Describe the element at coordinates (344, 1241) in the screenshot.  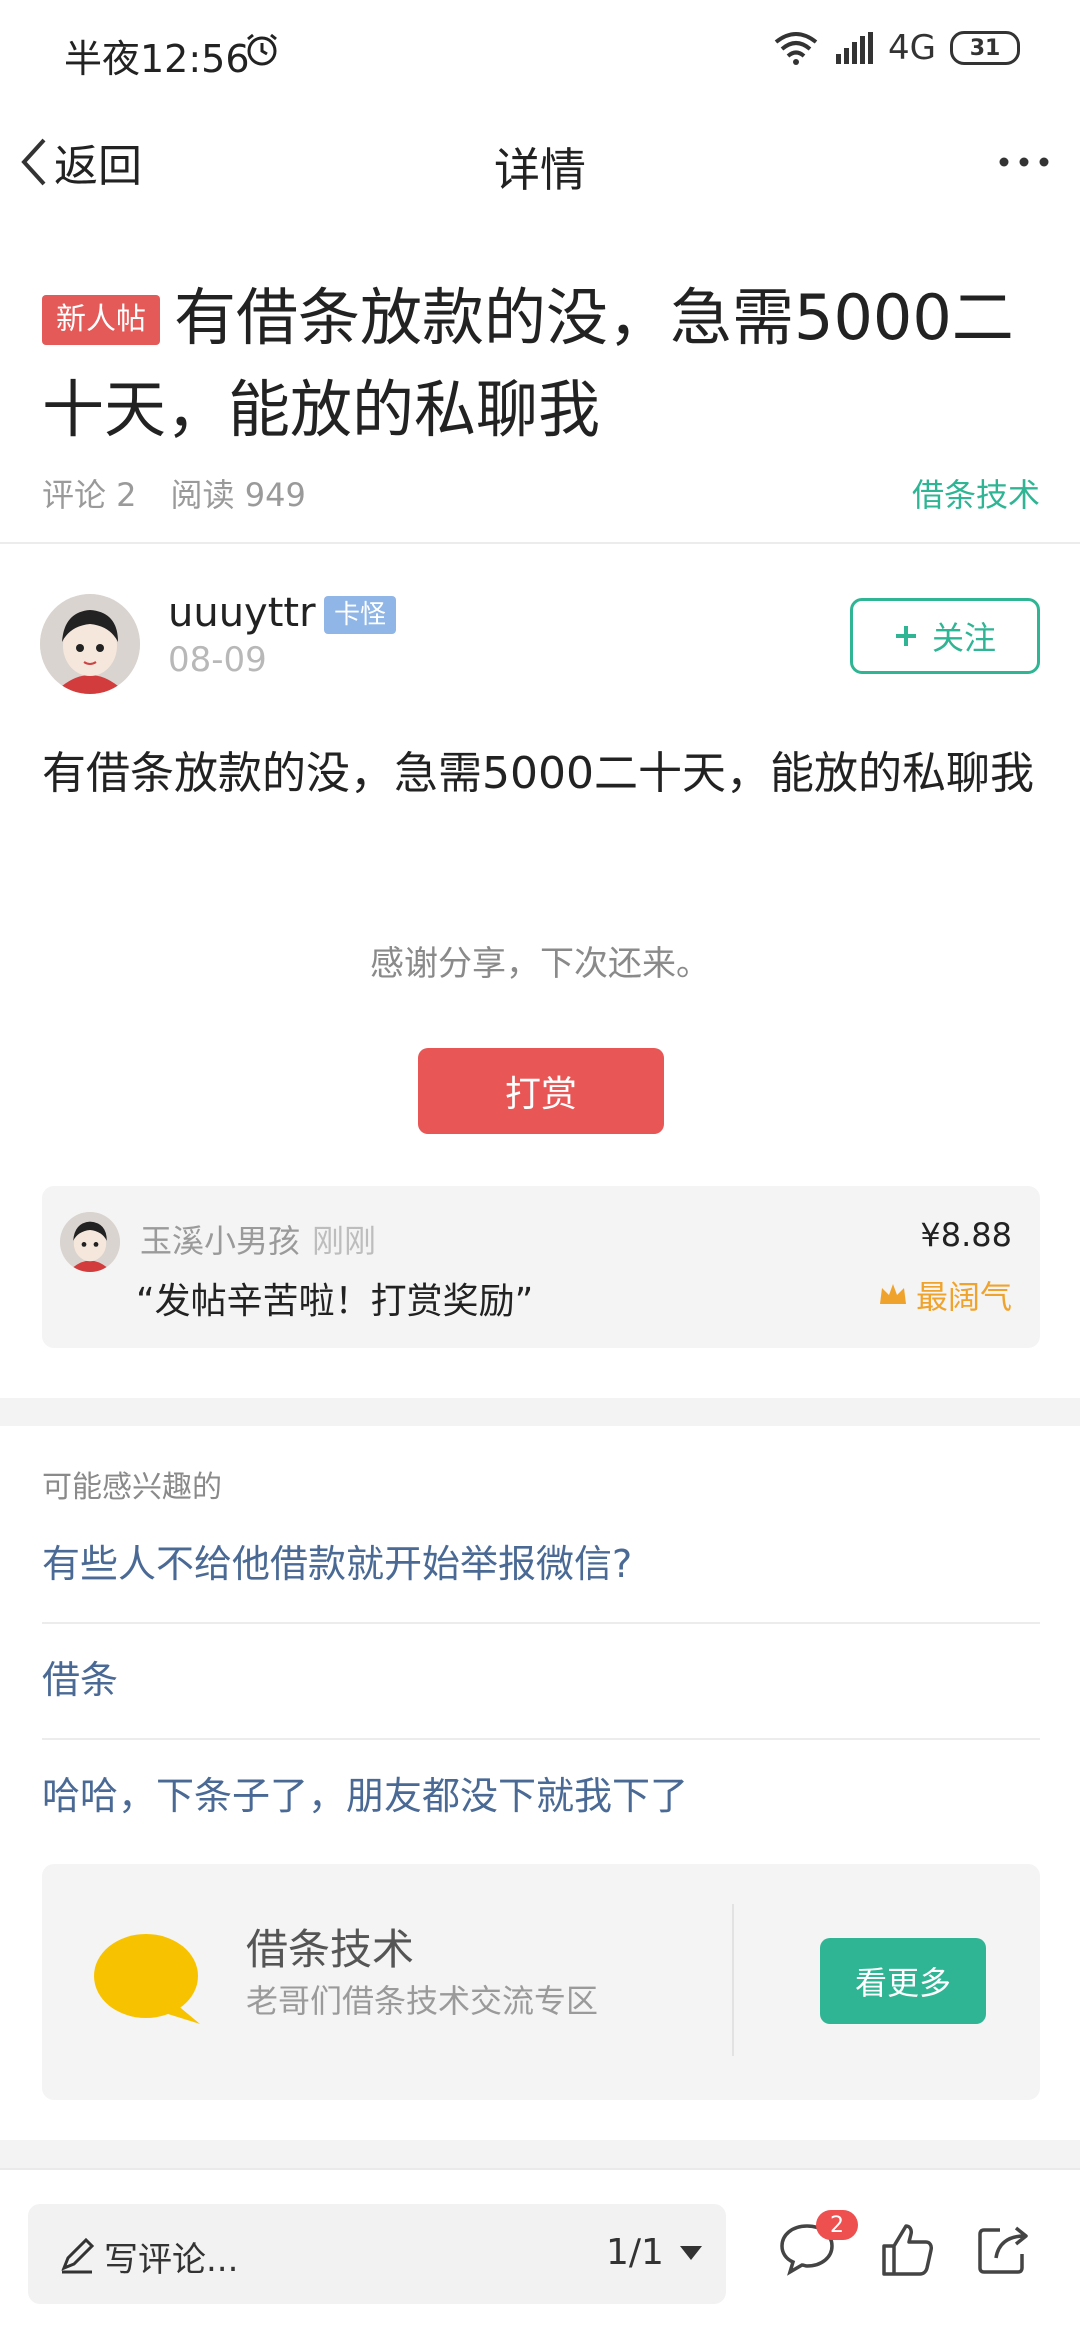
I see `reward-time: 刚刚` at that location.